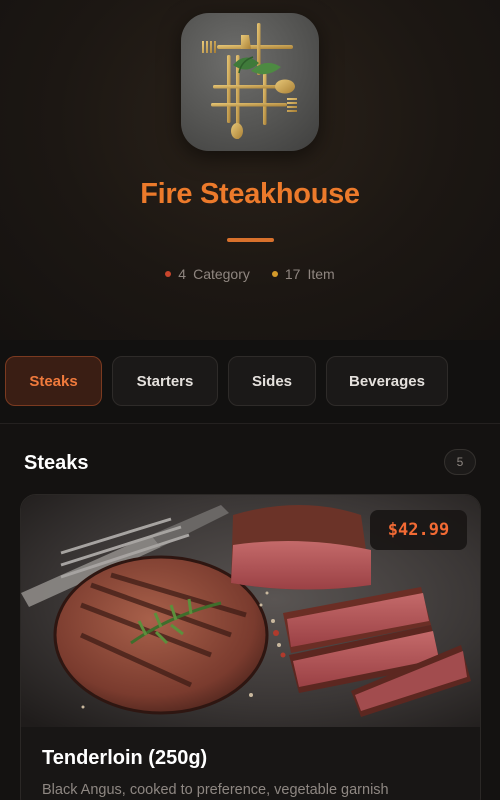 The image size is (500, 800). What do you see at coordinates (125, 758) in the screenshot?
I see `item-name: Tenderloin (250g)` at bounding box center [125, 758].